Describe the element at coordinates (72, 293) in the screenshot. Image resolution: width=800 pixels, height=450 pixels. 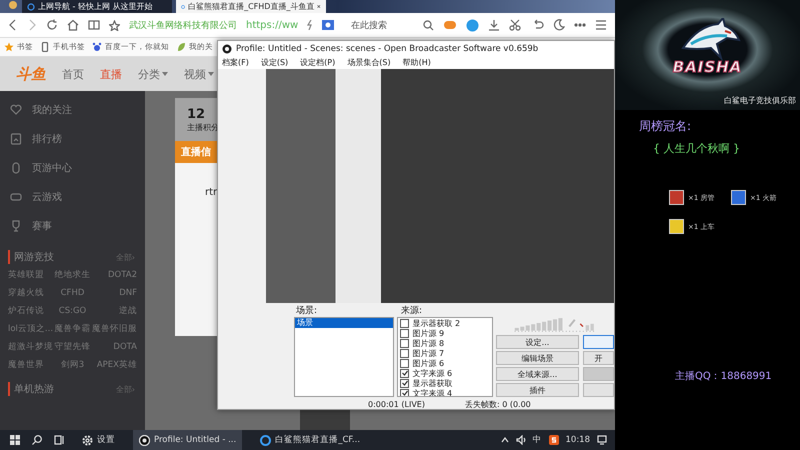
I see `game-link: CFHD` at that location.